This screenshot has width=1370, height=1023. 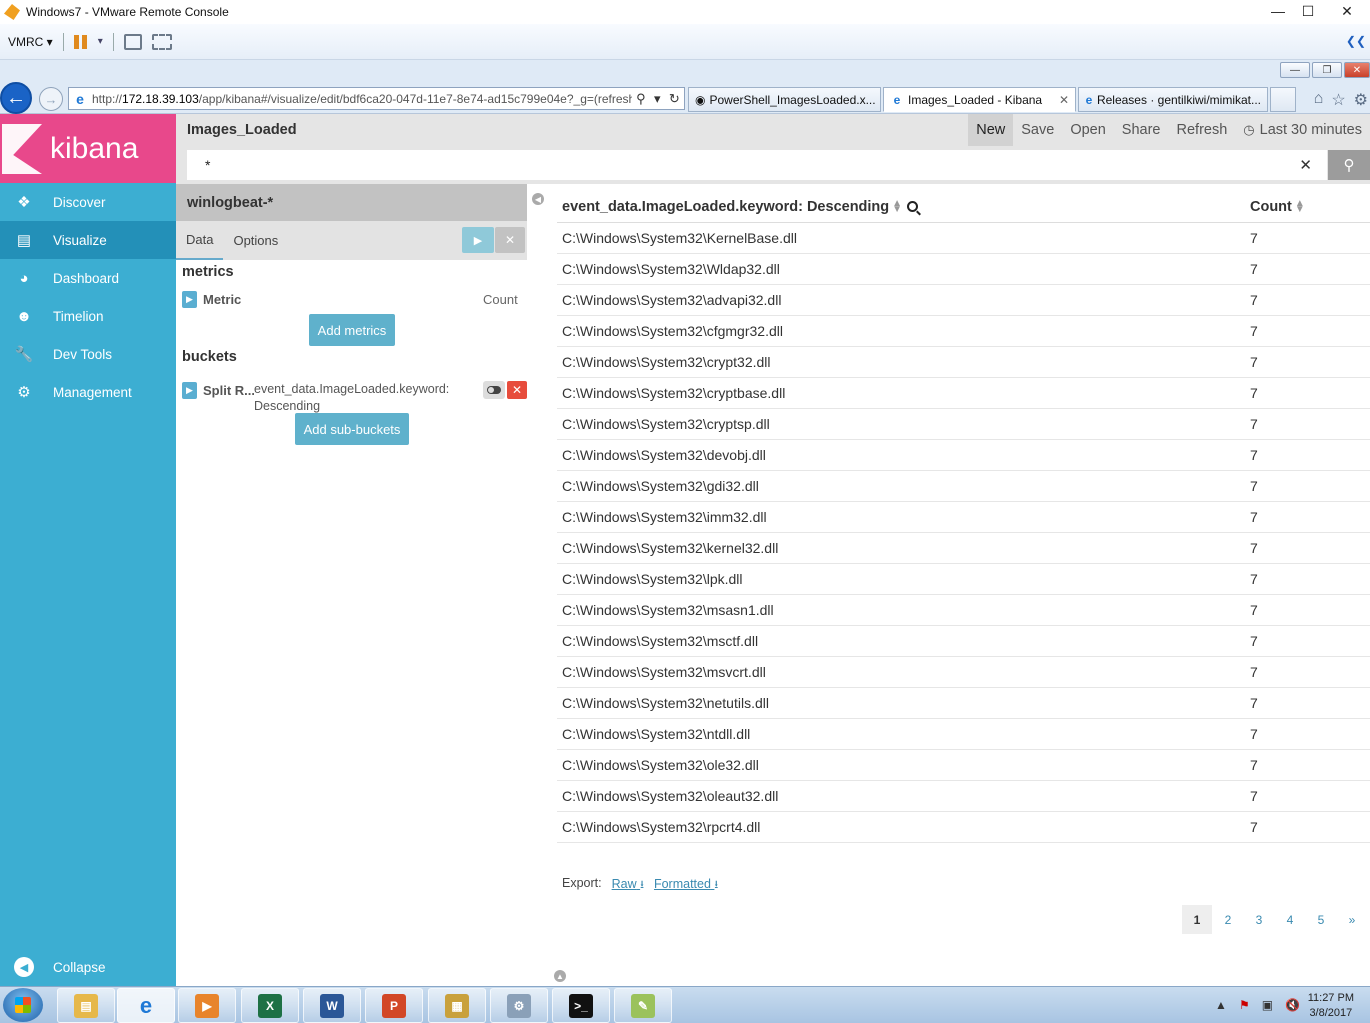 I want to click on new-tab-button, so click(x=1283, y=99).